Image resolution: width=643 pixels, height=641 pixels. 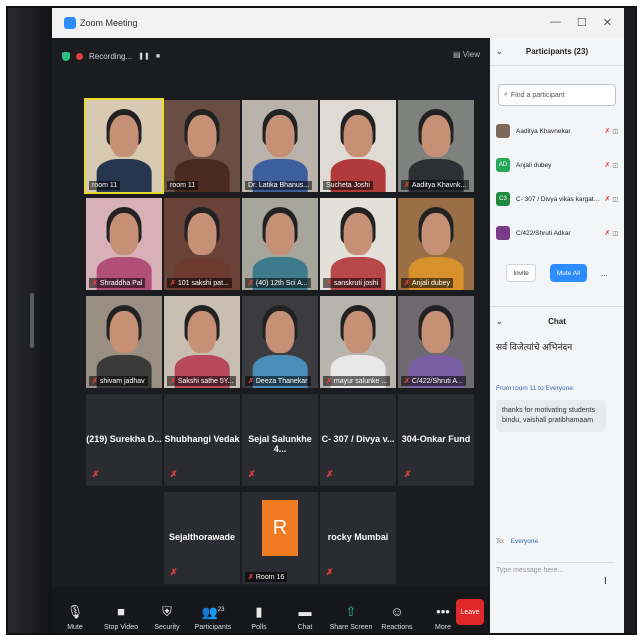 I want to click on participants-count: 23, so click(x=221, y=609).